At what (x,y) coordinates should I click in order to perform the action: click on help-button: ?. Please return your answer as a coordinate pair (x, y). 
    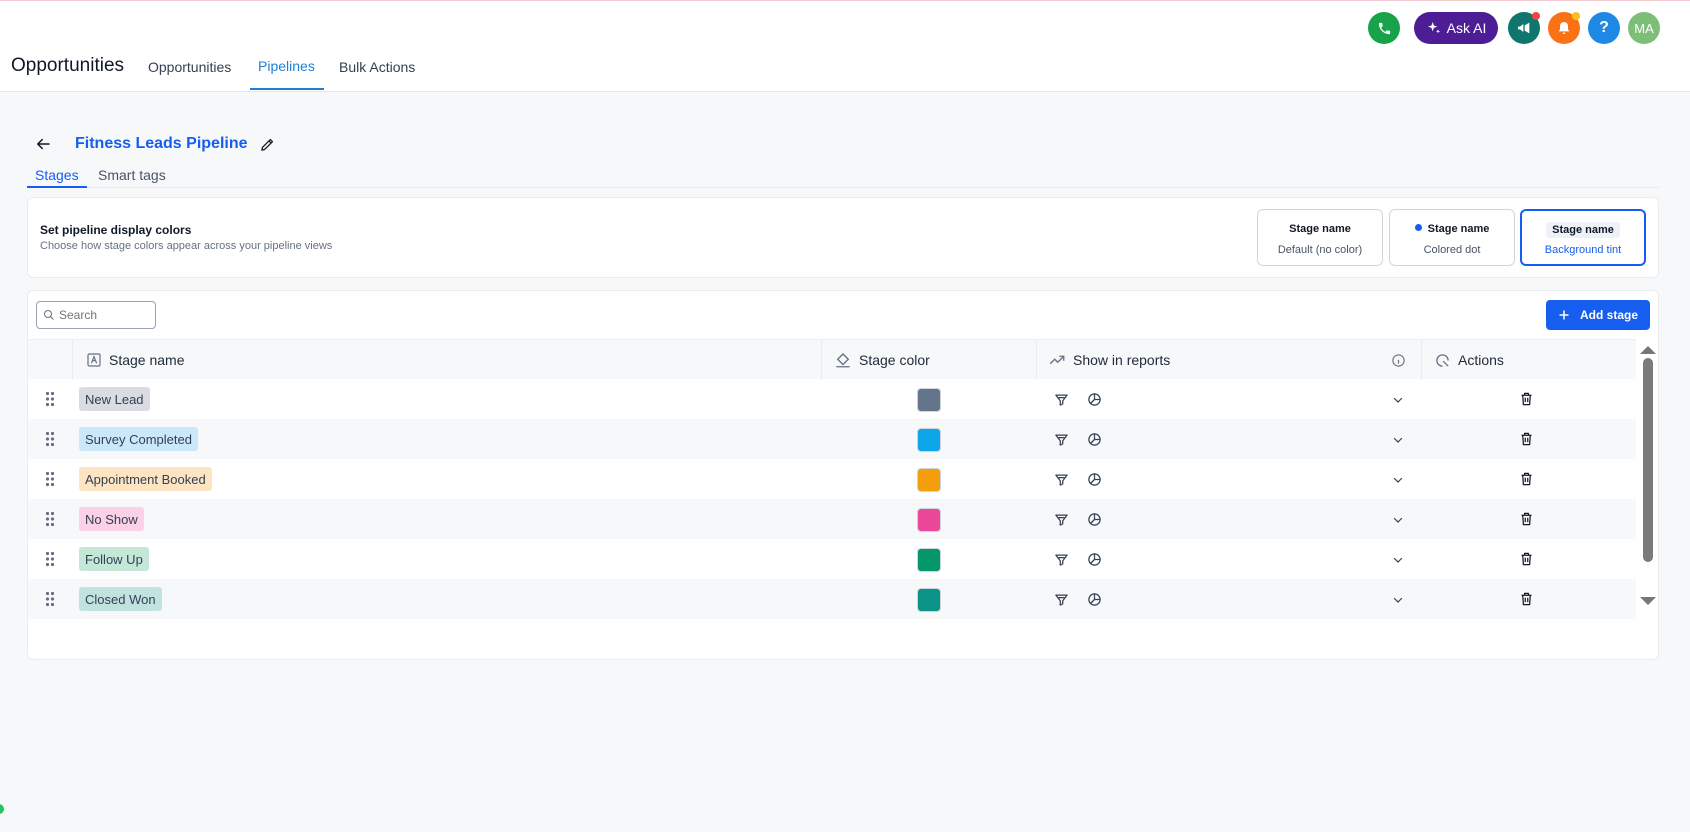
    Looking at the image, I should click on (1604, 28).